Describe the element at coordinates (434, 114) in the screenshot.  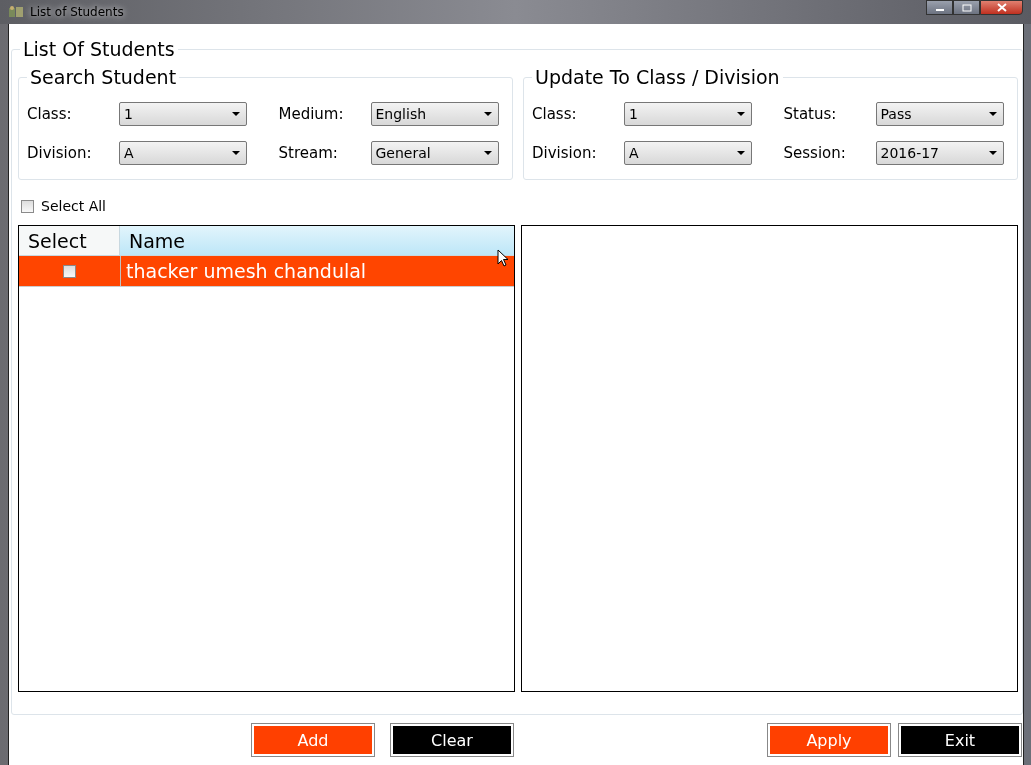
I see `dropdown: English` at that location.